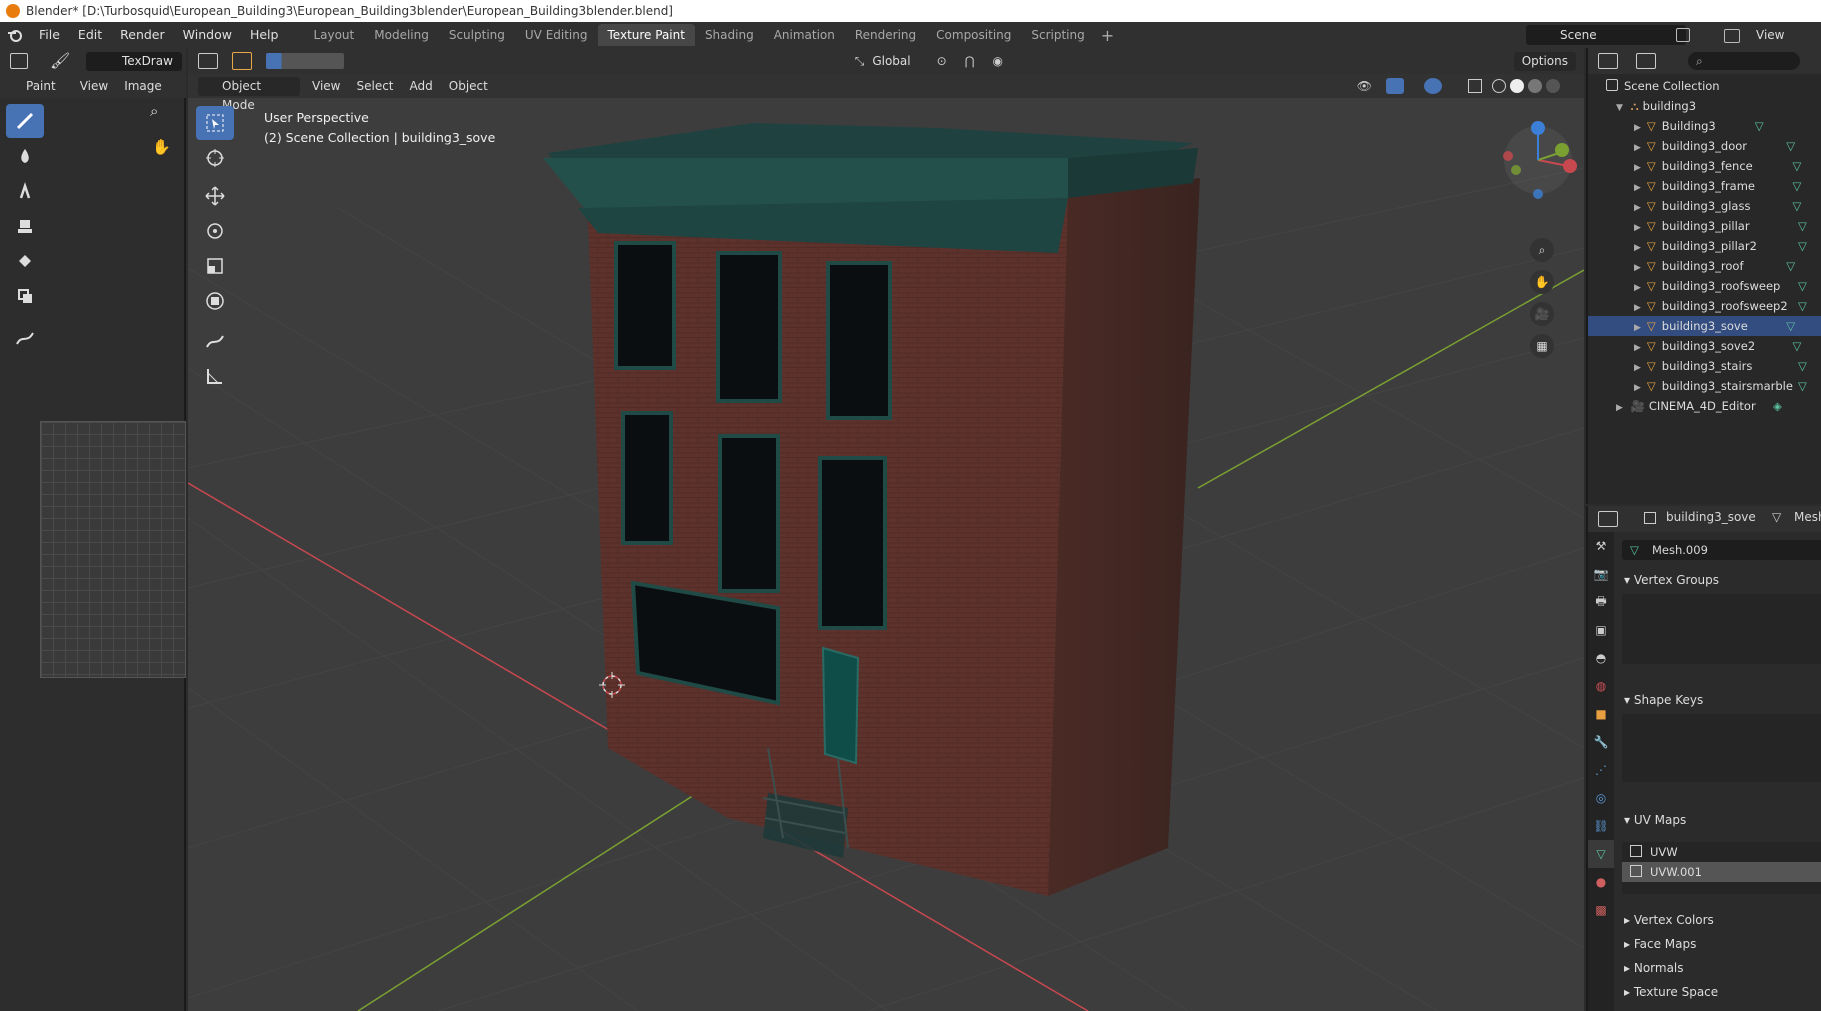 This screenshot has height=1011, width=1821. I want to click on menu-window: Window, so click(207, 35).